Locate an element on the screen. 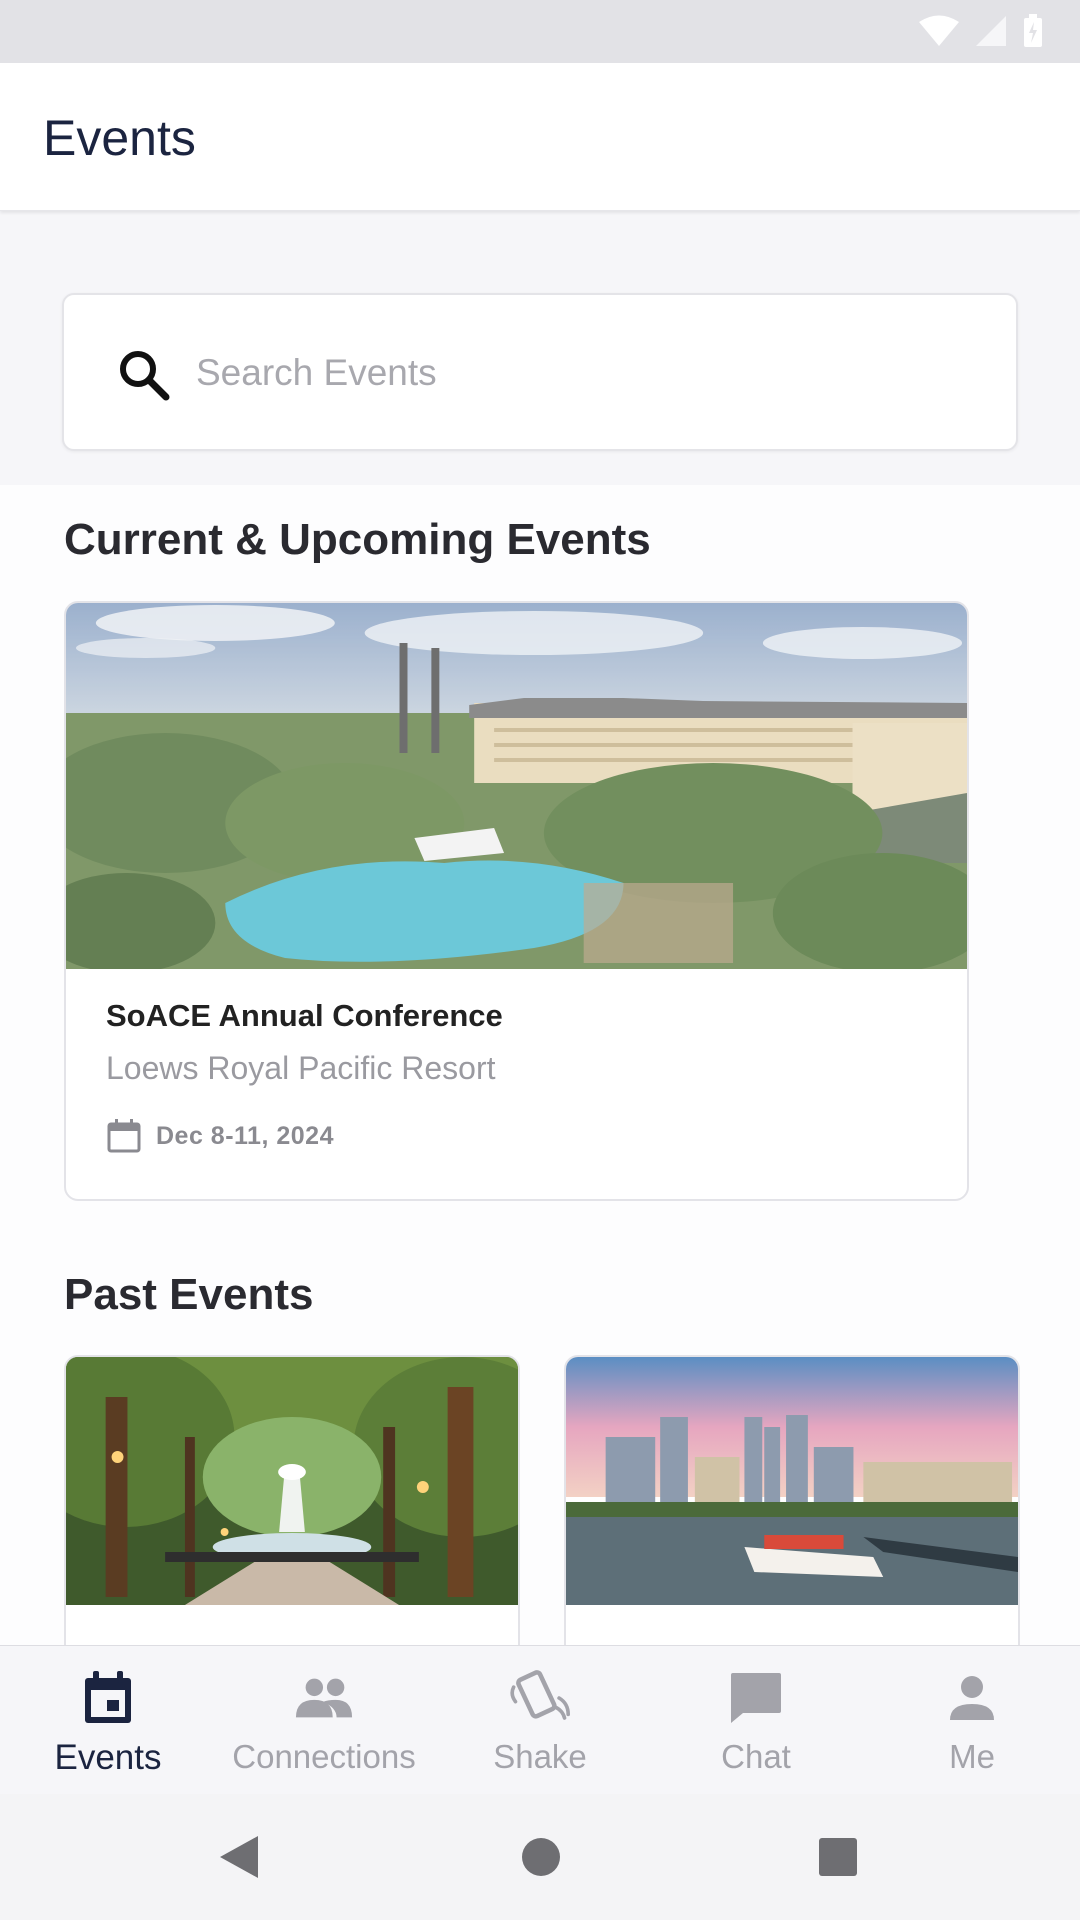 The height and width of the screenshot is (1920, 1080). nav-item-events: Events is located at coordinates (108, 1720).